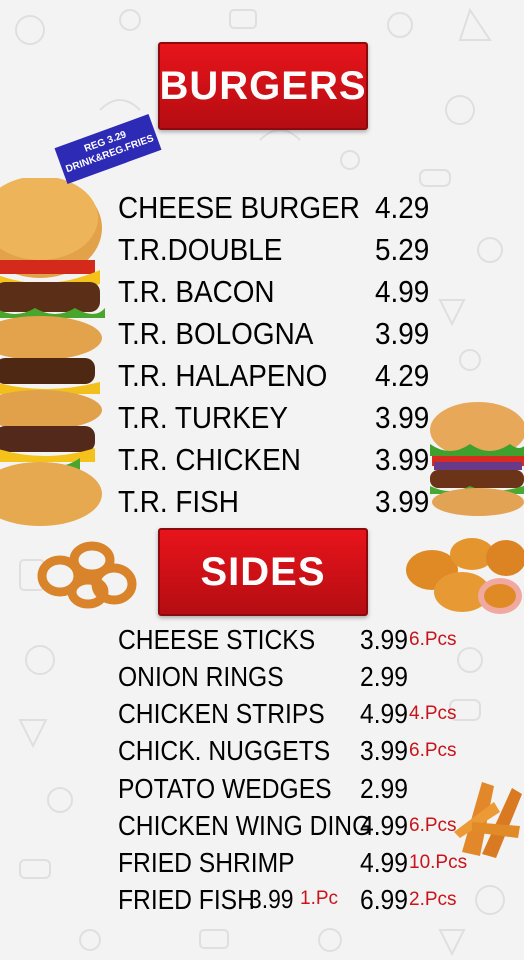 The width and height of the screenshot is (524, 960). Describe the element at coordinates (178, 501) in the screenshot. I see `burger-item-name: T.R. FISH` at that location.